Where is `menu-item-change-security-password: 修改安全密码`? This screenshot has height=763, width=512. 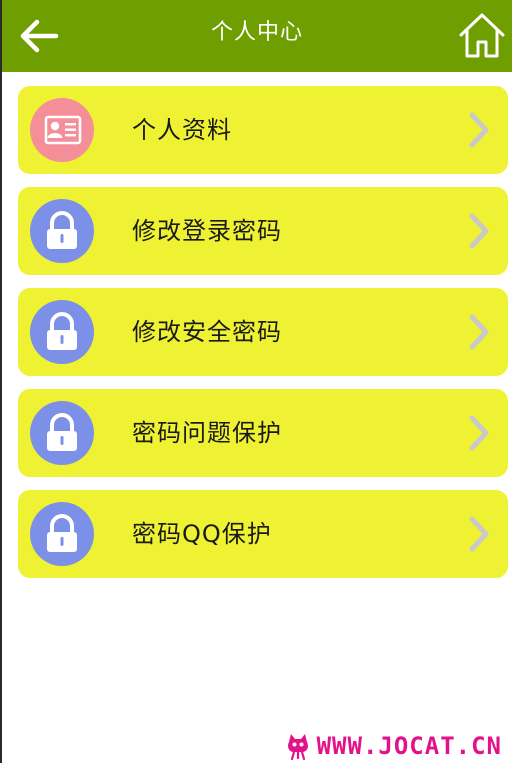
menu-item-change-security-password: 修改安全密码 is located at coordinates (263, 332).